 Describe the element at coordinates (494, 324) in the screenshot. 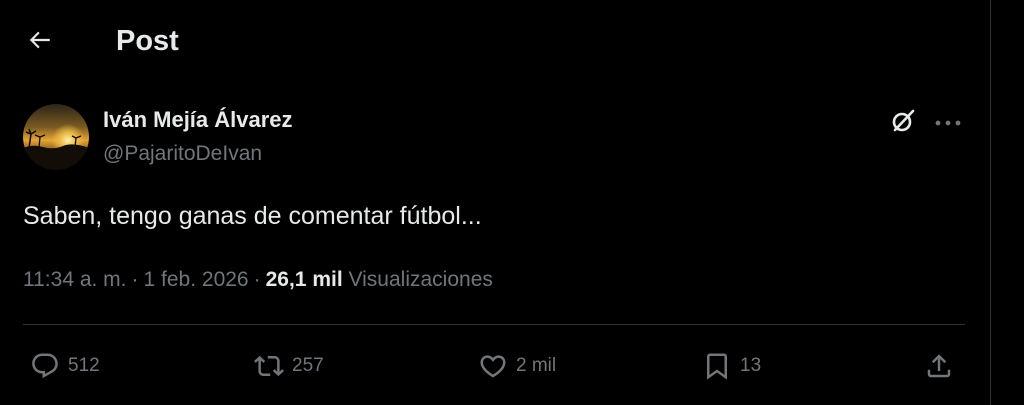

I see `action-bar-divider` at that location.